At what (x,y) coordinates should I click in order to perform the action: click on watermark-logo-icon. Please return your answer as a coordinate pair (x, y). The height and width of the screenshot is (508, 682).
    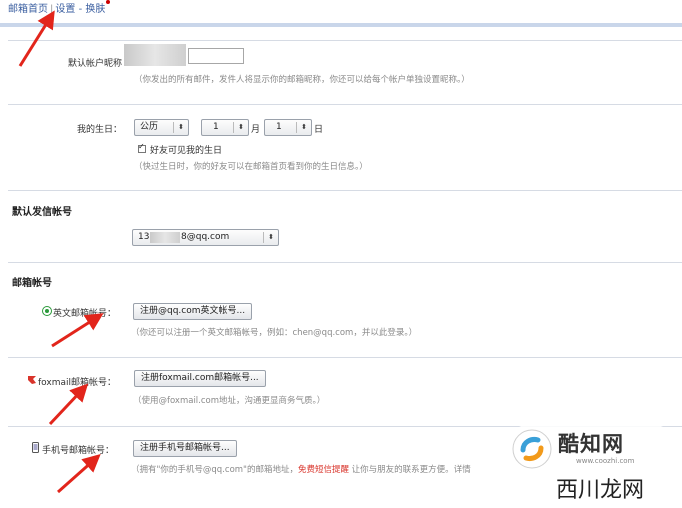
    Looking at the image, I should click on (532, 449).